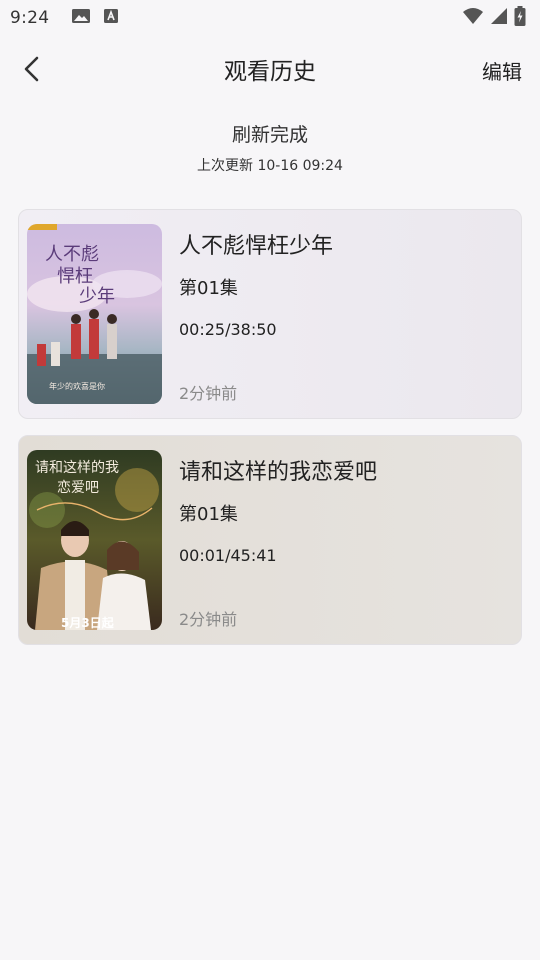 This screenshot has height=960, width=540. What do you see at coordinates (502, 70) in the screenshot?
I see `edit-button: 编辑` at bounding box center [502, 70].